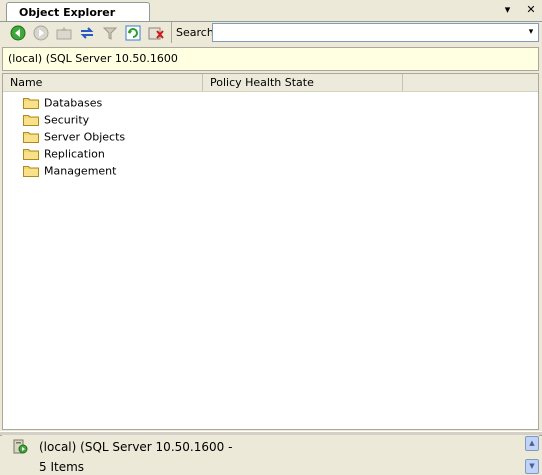  Describe the element at coordinates (532, 466) in the screenshot. I see `scroll-down-icon: ▼` at that location.